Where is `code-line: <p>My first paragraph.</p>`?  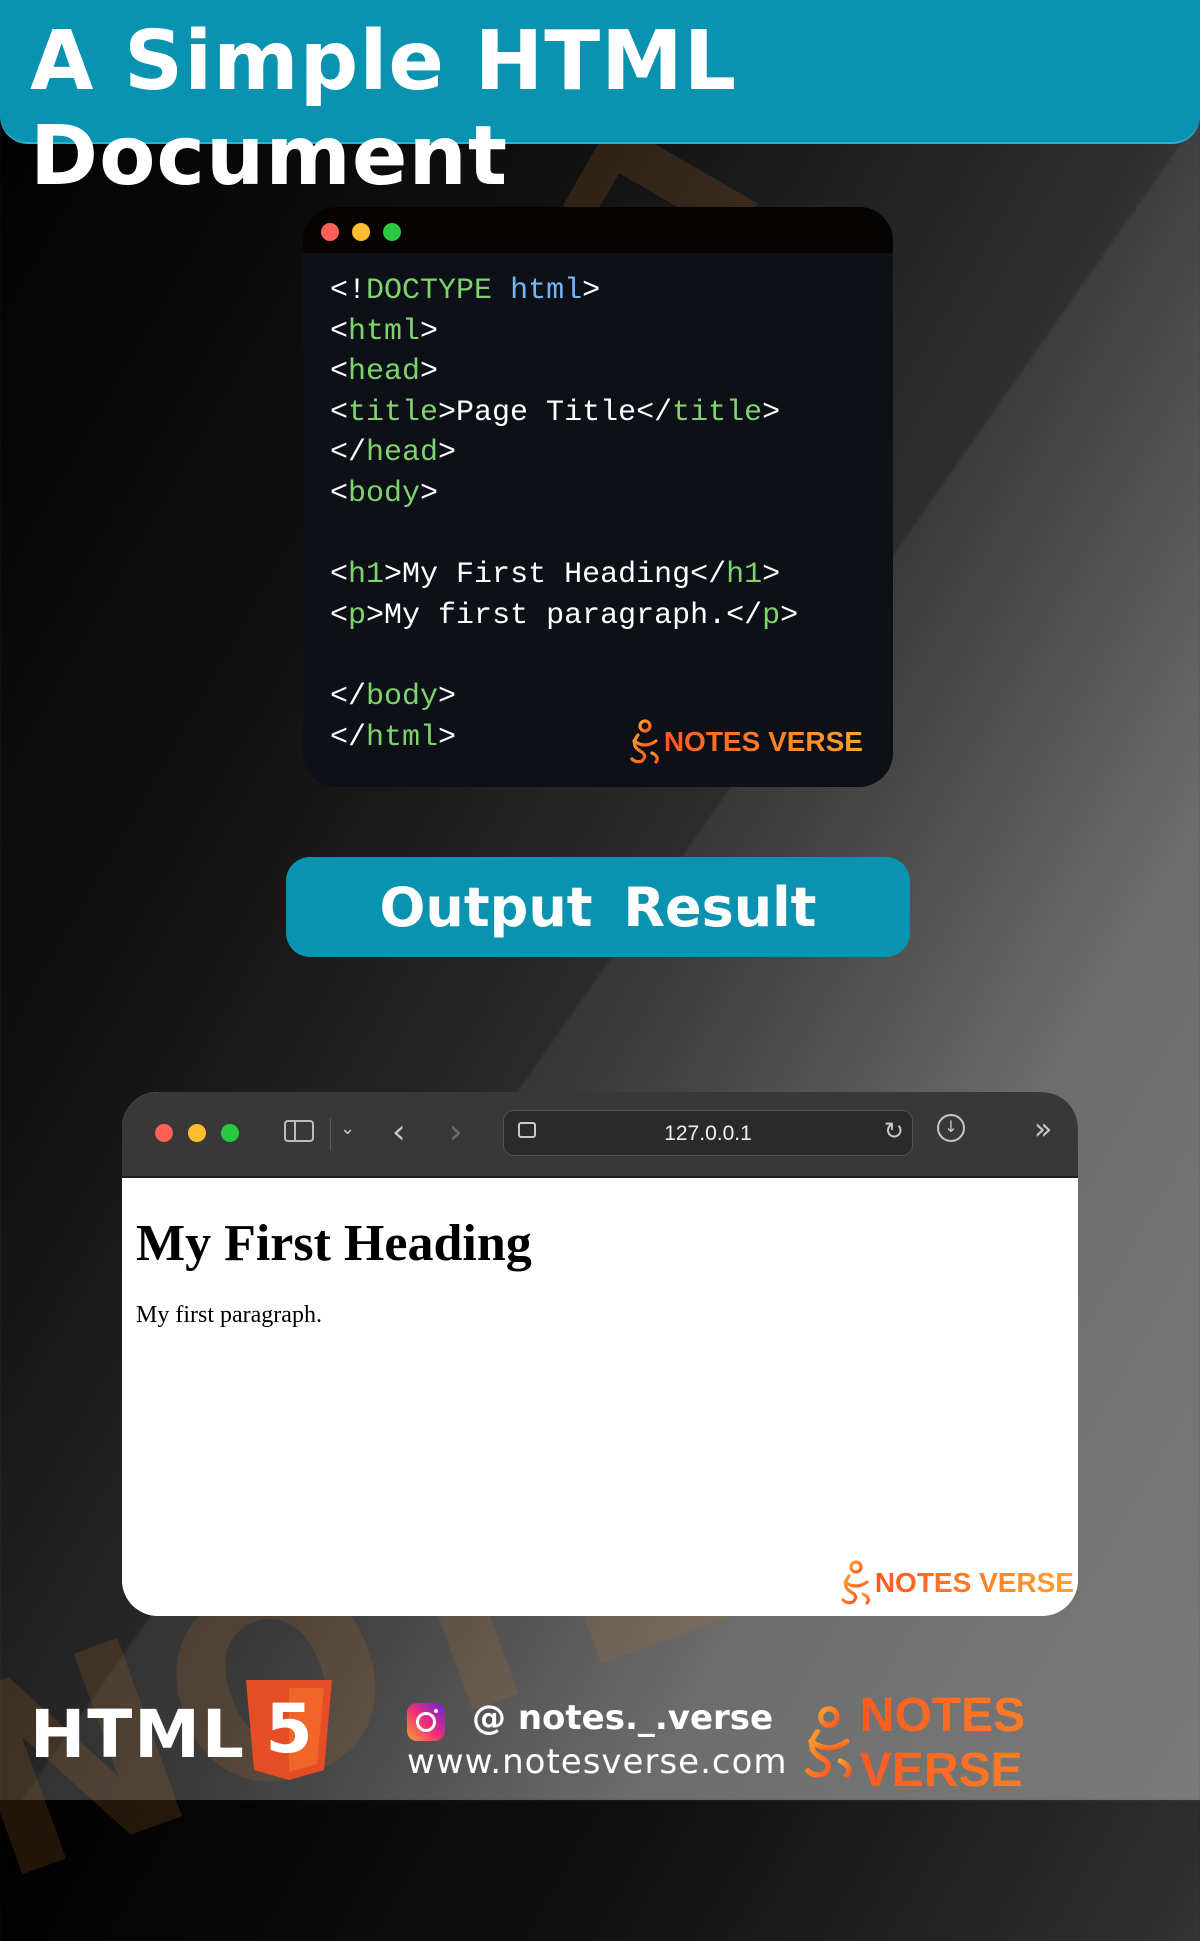
code-line: <p>My first paragraph.</p> is located at coordinates (564, 616).